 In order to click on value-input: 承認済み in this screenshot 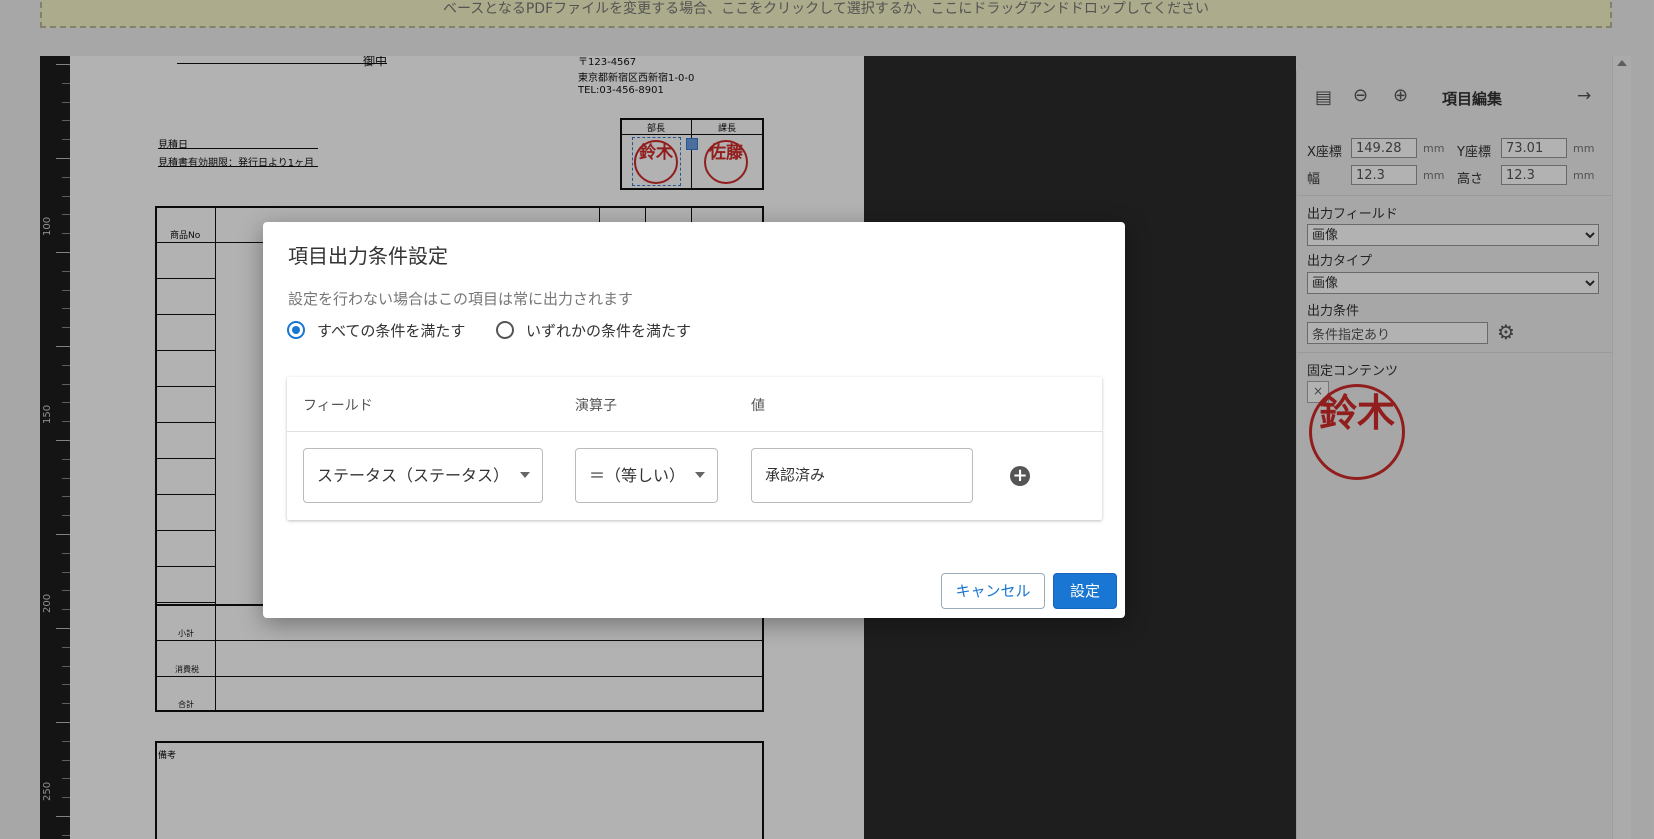, I will do `click(862, 475)`.